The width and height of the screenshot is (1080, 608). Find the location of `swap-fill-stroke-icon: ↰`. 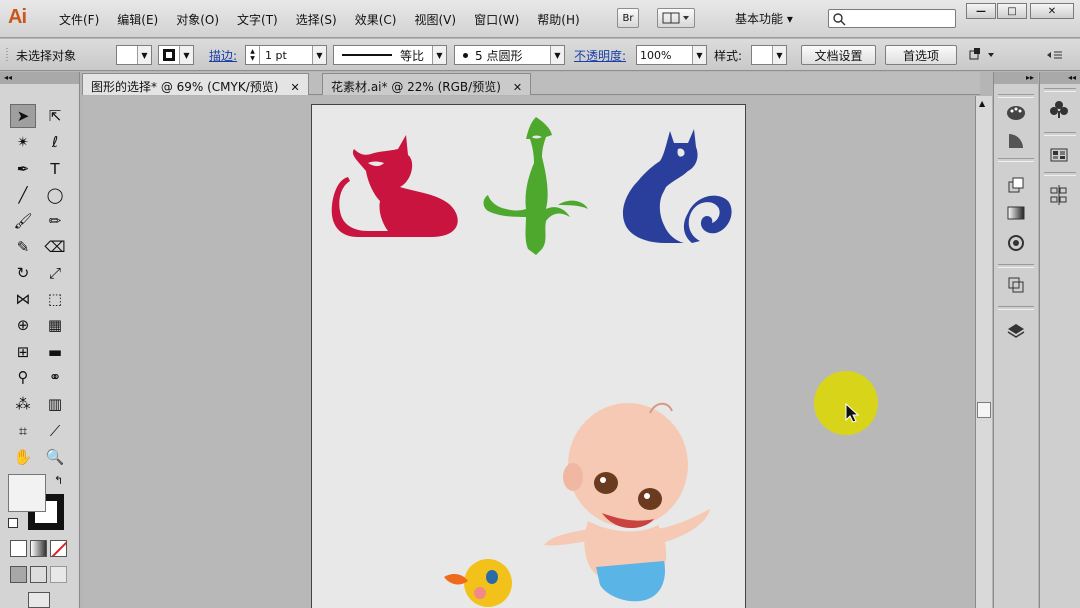

swap-fill-stroke-icon: ↰ is located at coordinates (58, 480).